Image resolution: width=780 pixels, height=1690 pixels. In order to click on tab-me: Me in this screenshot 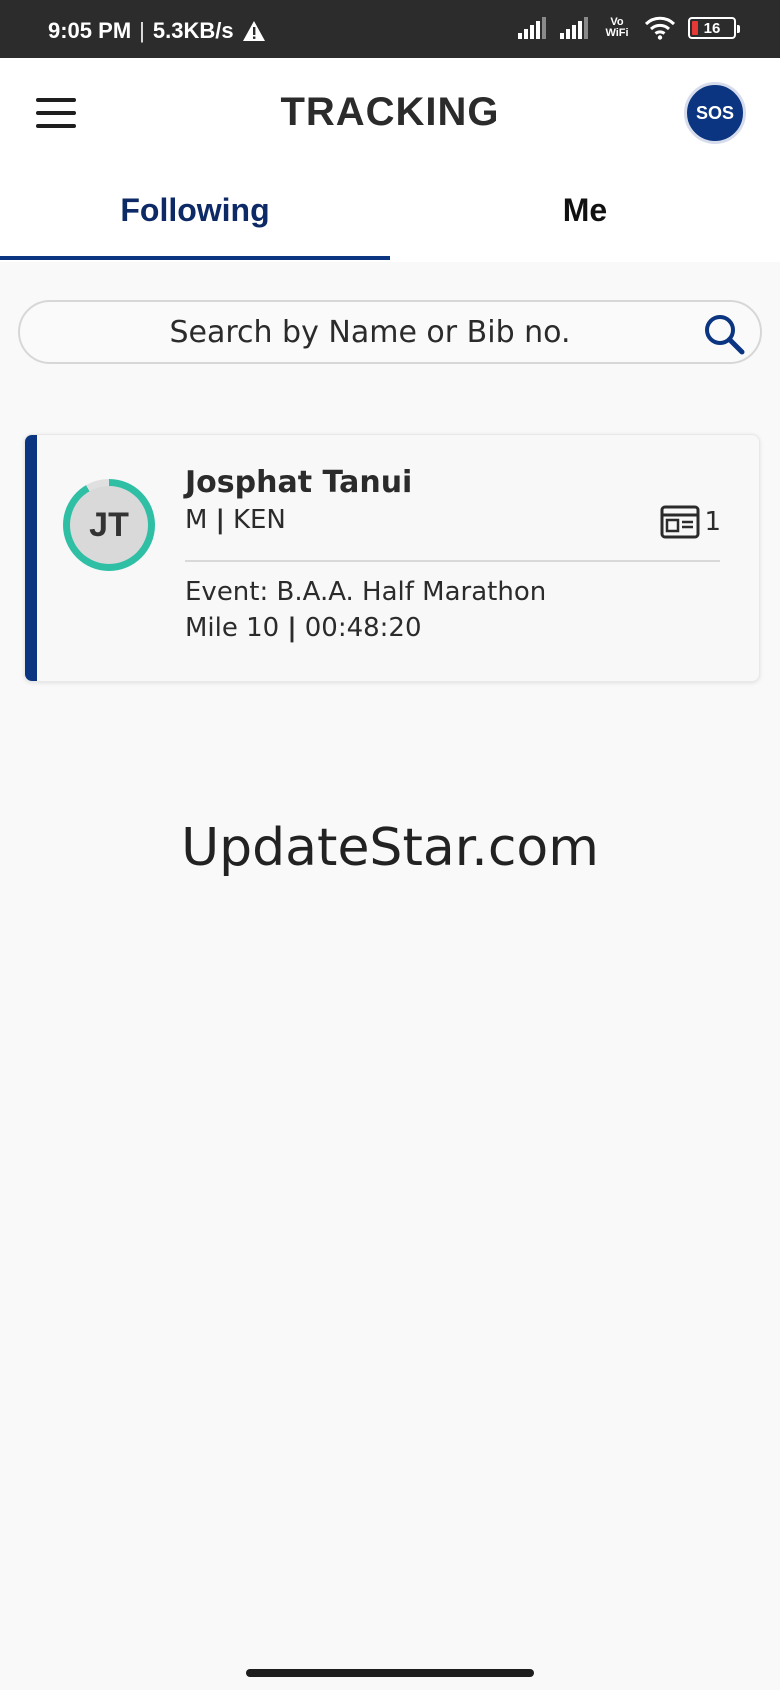, I will do `click(585, 215)`.